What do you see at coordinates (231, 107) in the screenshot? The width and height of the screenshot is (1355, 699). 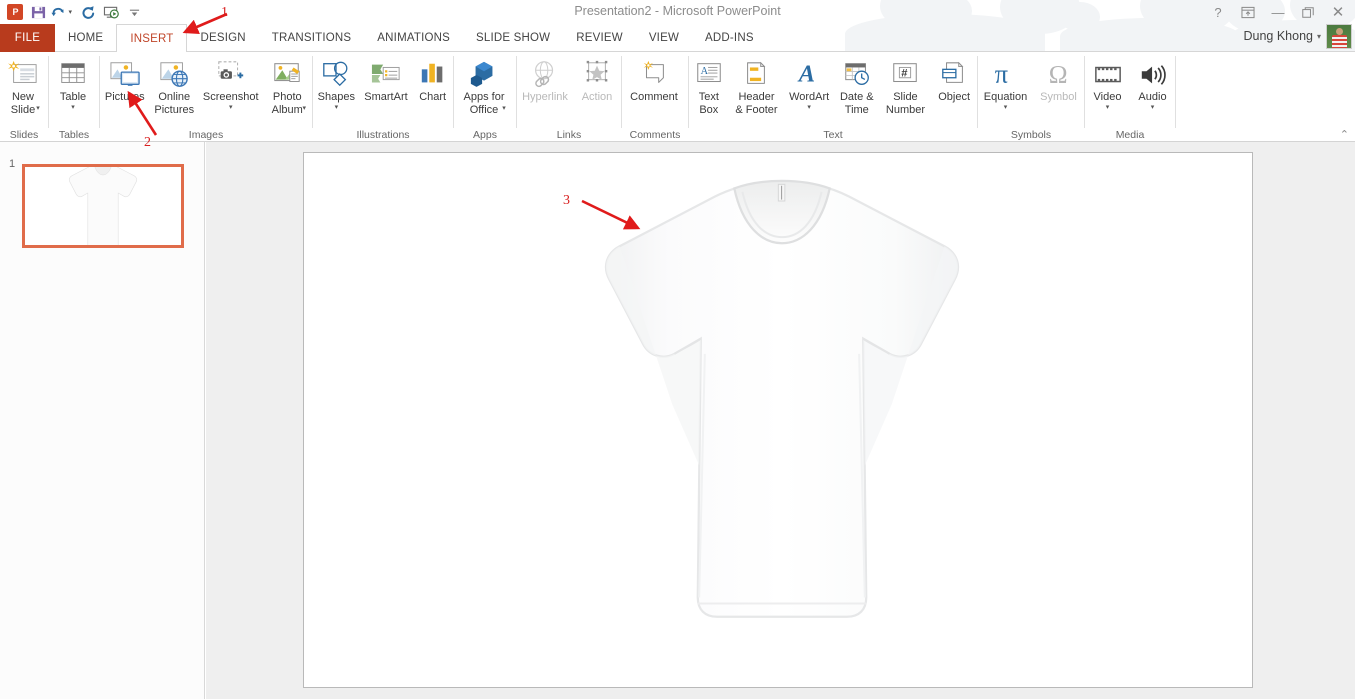 I see `screenshot-caret: ▾` at bounding box center [231, 107].